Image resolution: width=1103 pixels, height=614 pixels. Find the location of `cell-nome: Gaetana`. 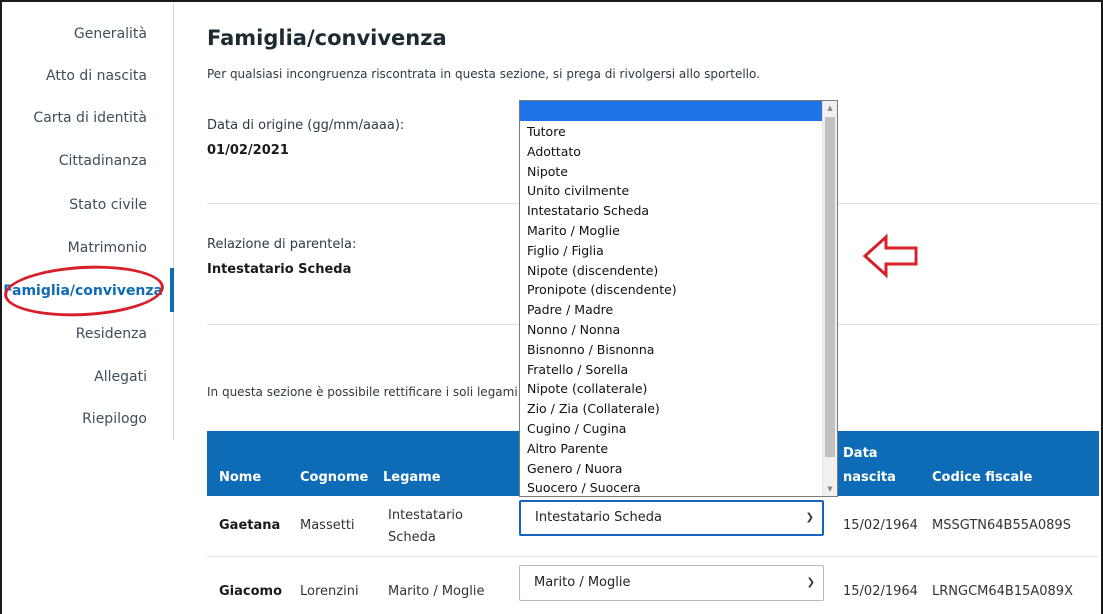

cell-nome: Gaetana is located at coordinates (250, 525).